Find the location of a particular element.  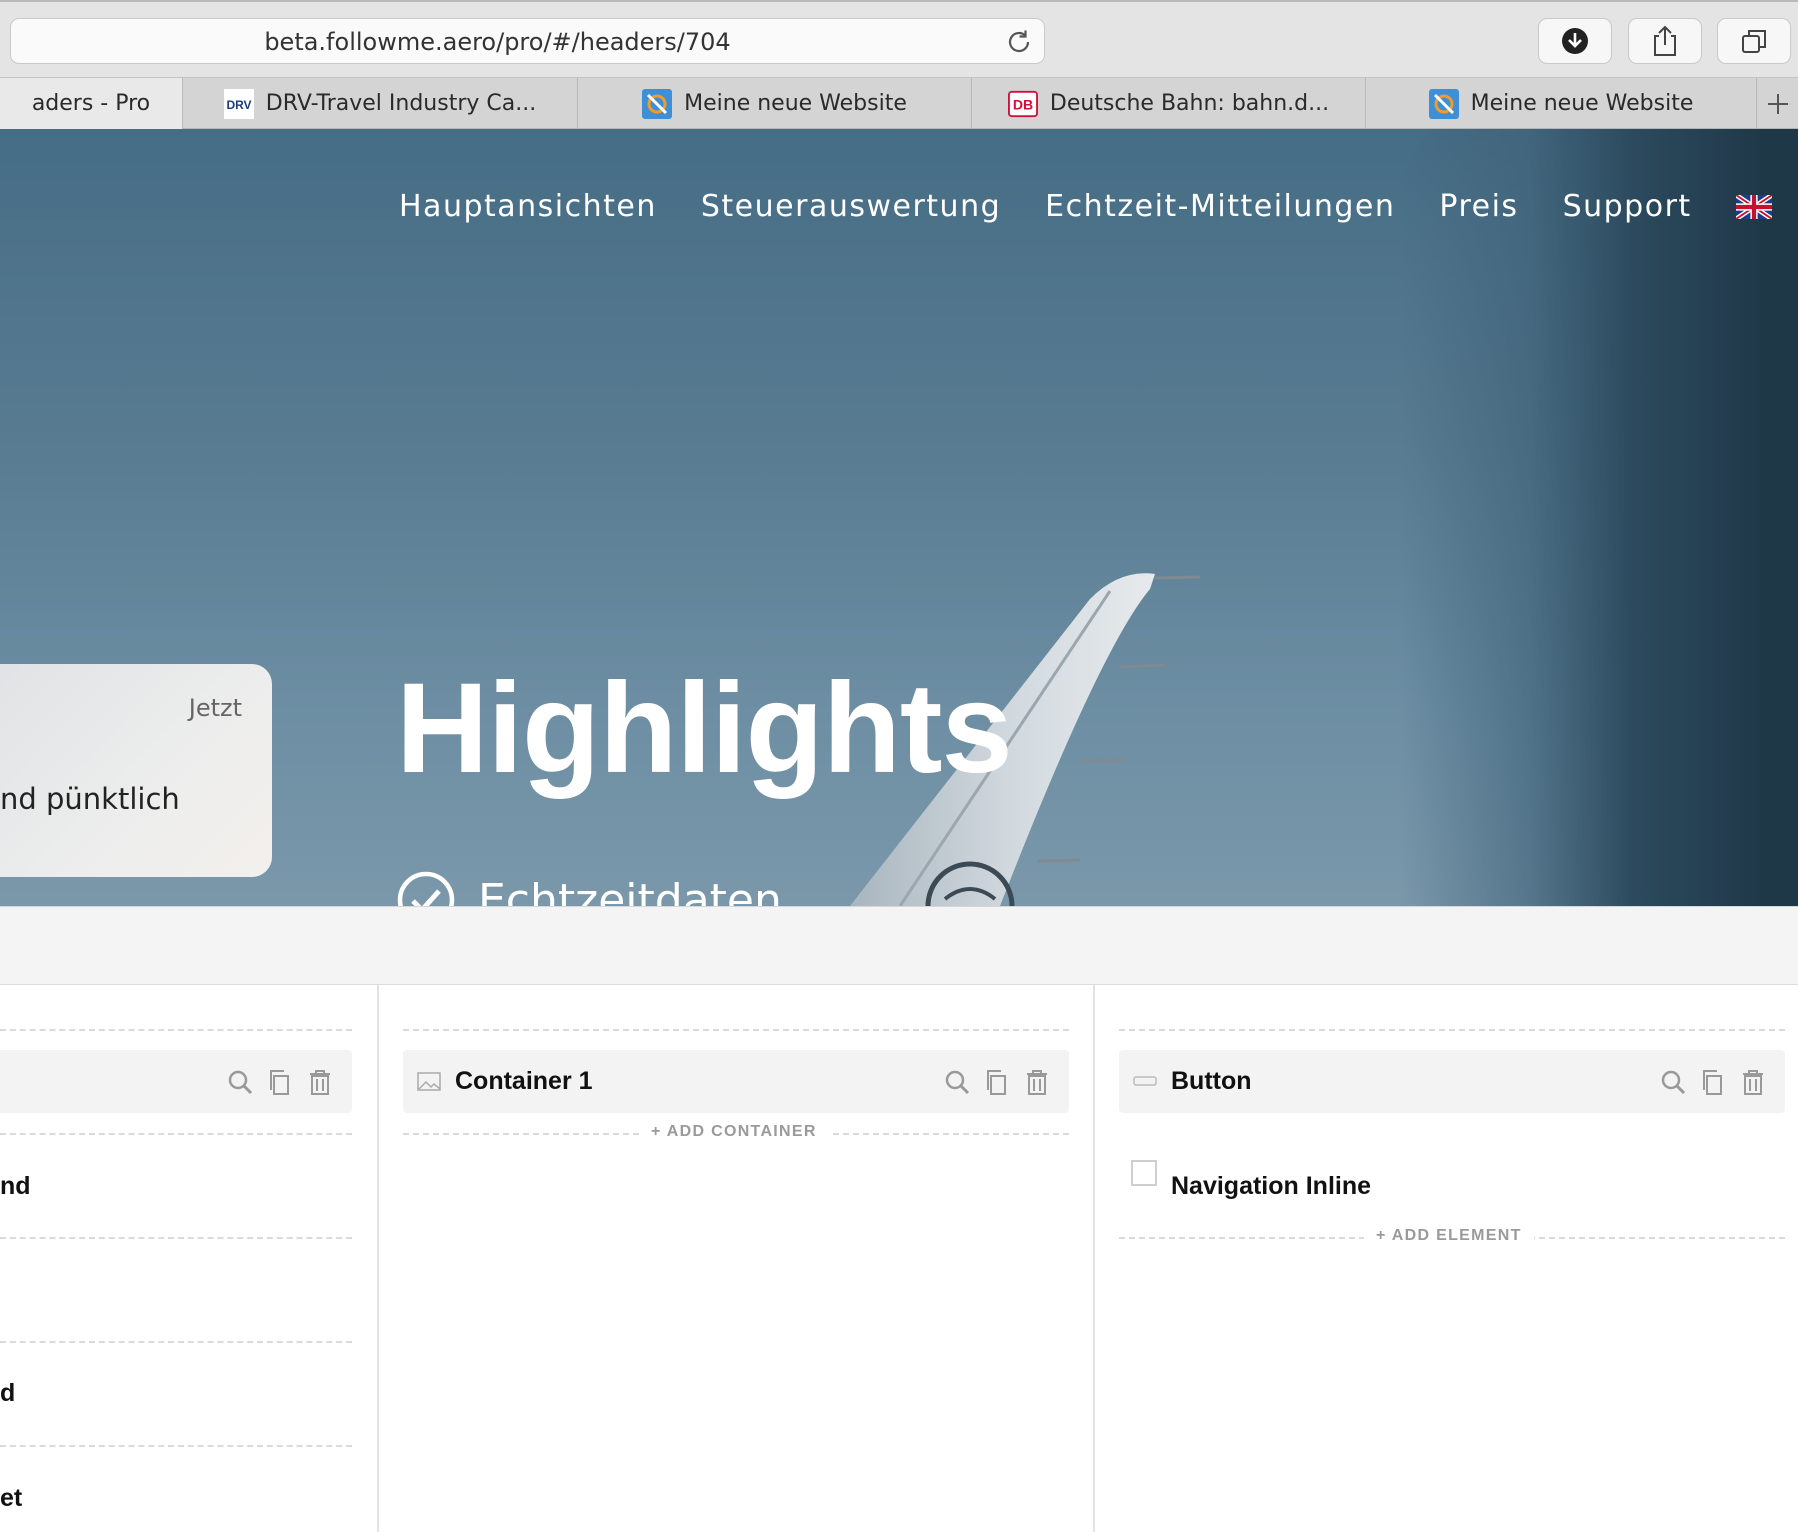

db-logo-icon: DB is located at coordinates (1022, 104).